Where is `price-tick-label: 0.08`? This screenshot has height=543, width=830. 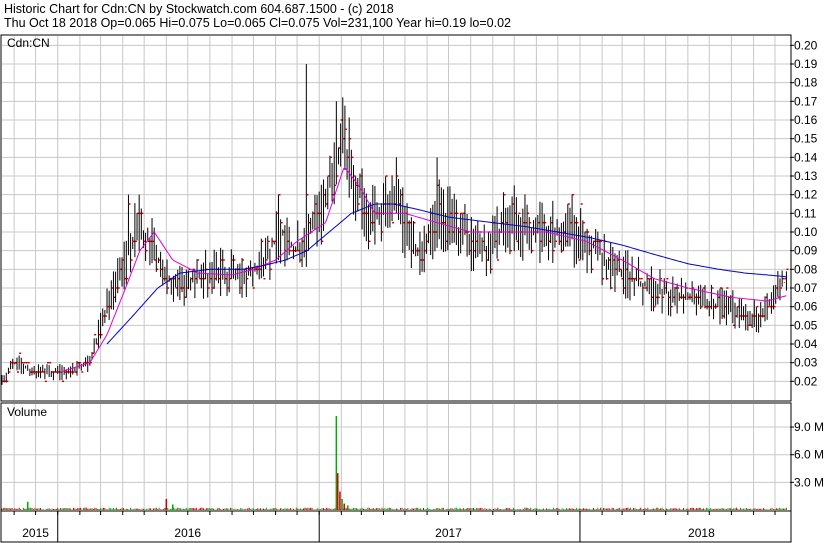 price-tick-label: 0.08 is located at coordinates (806, 269).